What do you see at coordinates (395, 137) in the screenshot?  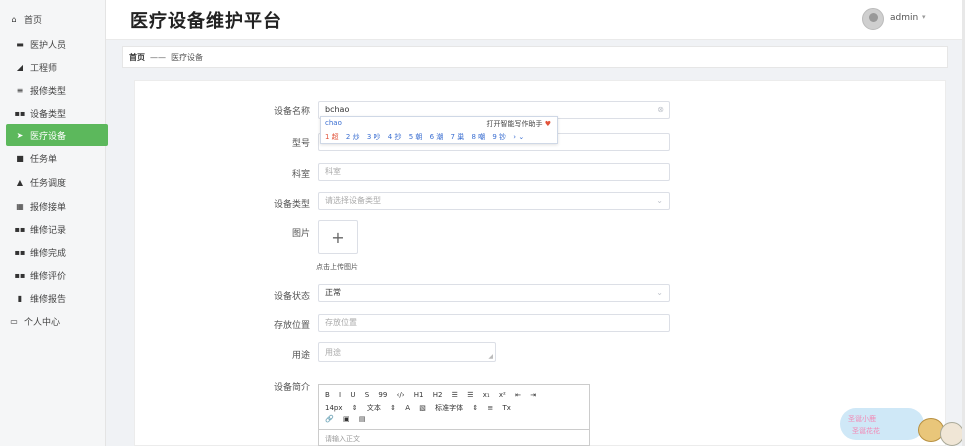 I see `ime-candidate: 4 抄` at bounding box center [395, 137].